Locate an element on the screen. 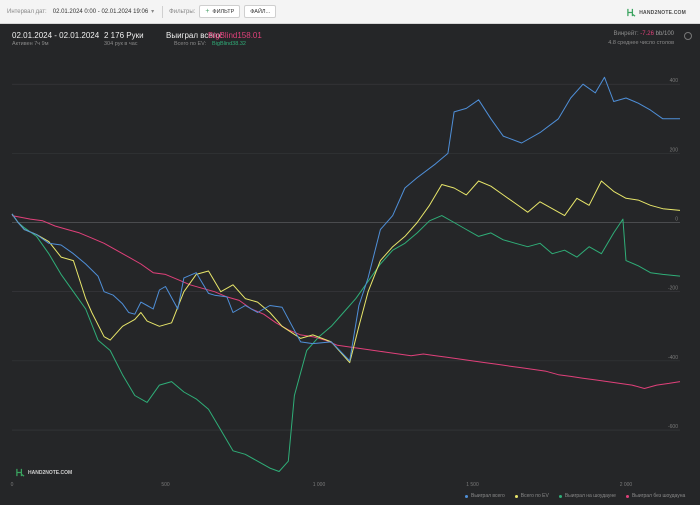  legend-item-showdown: Выиграл на шоудауне is located at coordinates (587, 496).